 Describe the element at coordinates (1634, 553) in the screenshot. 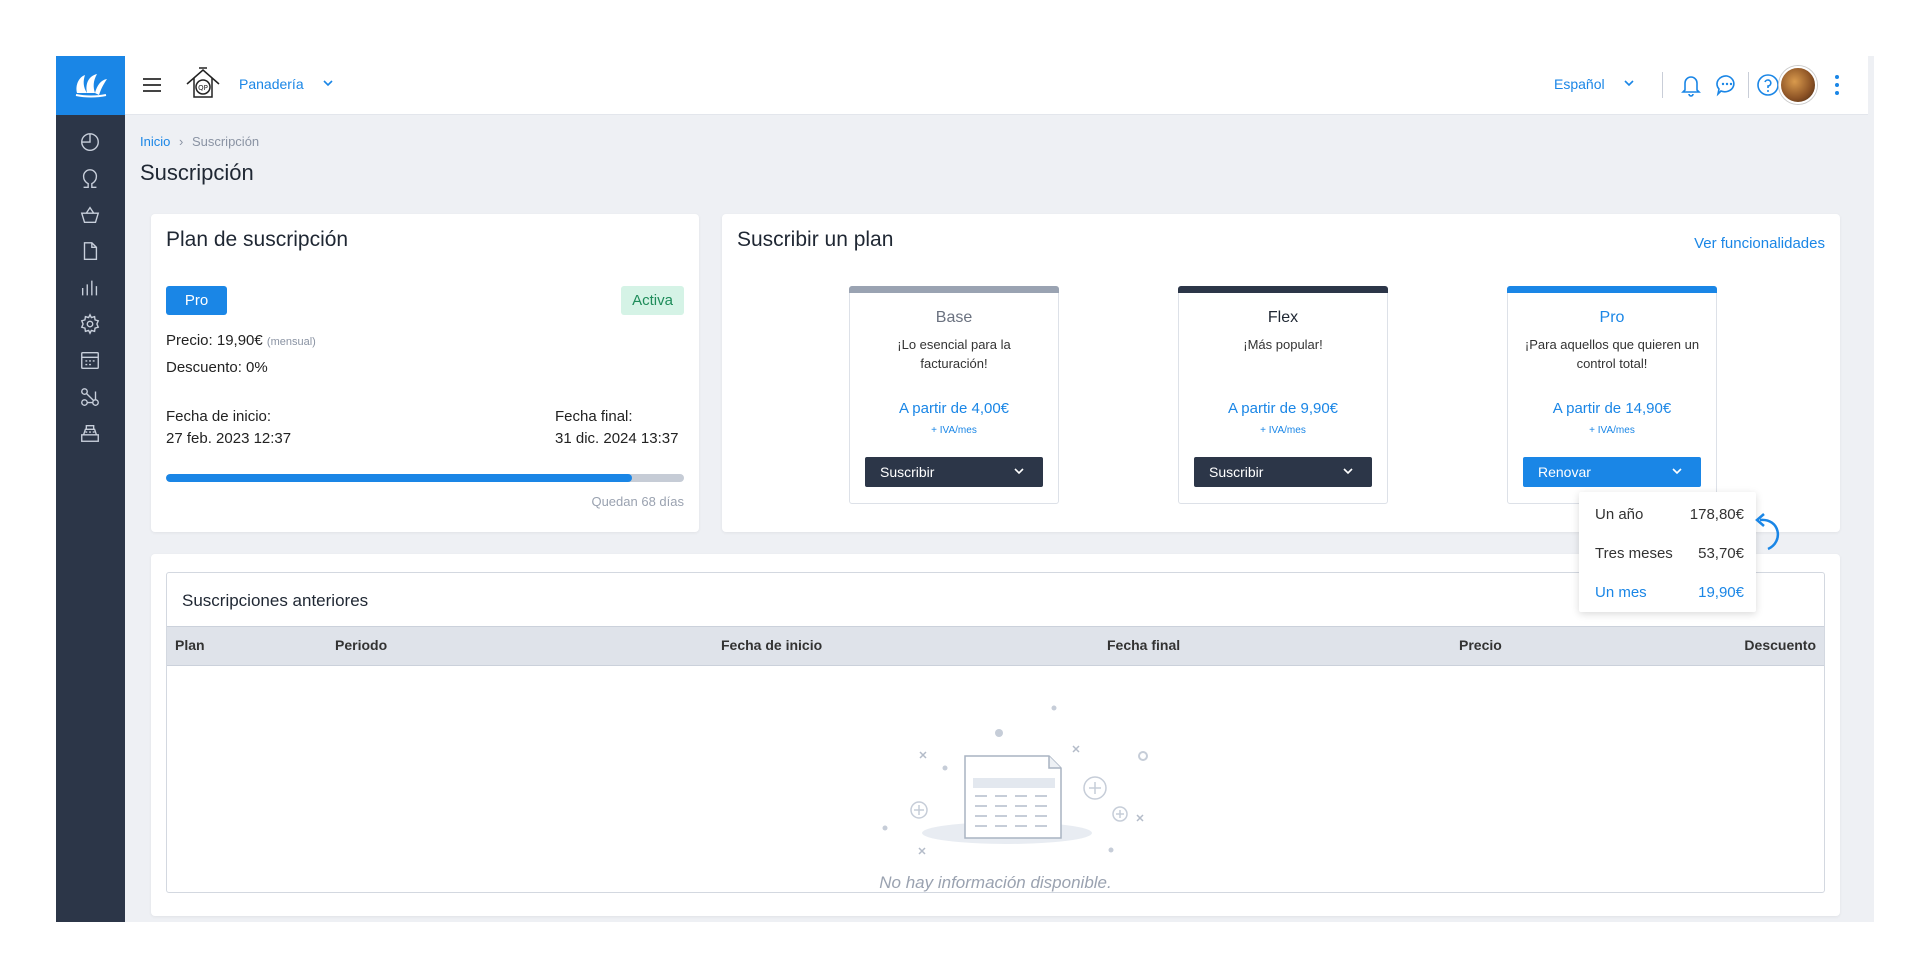

I see `option-label: Tres meses` at that location.